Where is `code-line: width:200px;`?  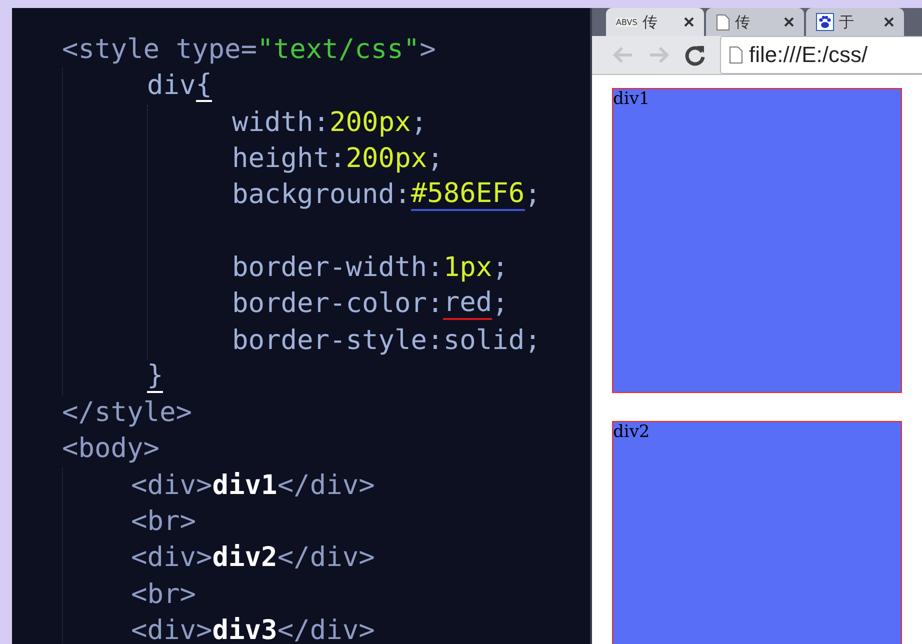
code-line: width:200px; is located at coordinates (330, 123).